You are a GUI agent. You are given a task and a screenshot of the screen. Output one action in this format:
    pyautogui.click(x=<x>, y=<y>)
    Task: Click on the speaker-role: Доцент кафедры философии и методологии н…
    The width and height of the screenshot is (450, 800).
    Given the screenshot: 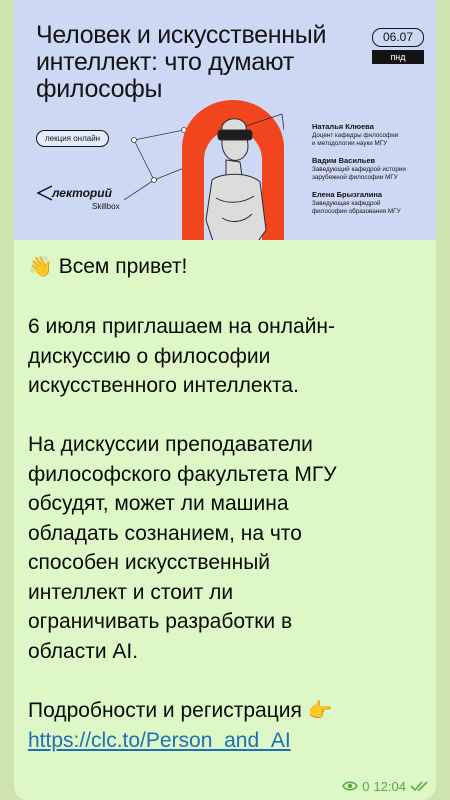 What is the action you would take?
    pyautogui.click(x=355, y=139)
    